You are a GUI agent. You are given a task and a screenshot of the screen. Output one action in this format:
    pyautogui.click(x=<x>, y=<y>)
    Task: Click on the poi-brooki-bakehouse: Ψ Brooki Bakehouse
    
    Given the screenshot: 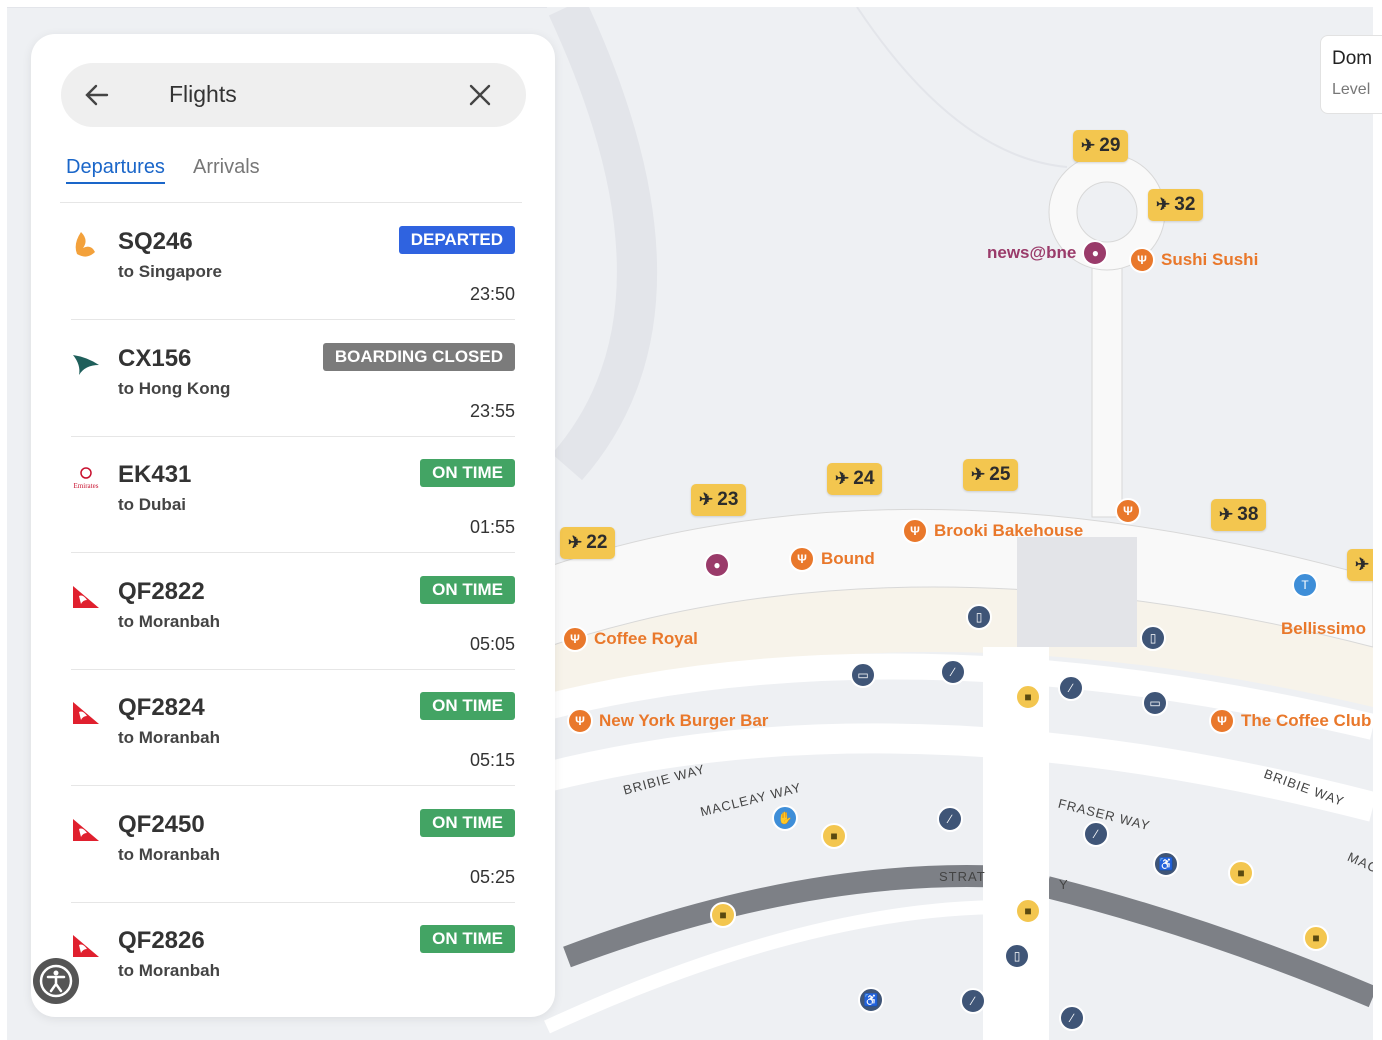 What is the action you would take?
    pyautogui.click(x=992, y=531)
    